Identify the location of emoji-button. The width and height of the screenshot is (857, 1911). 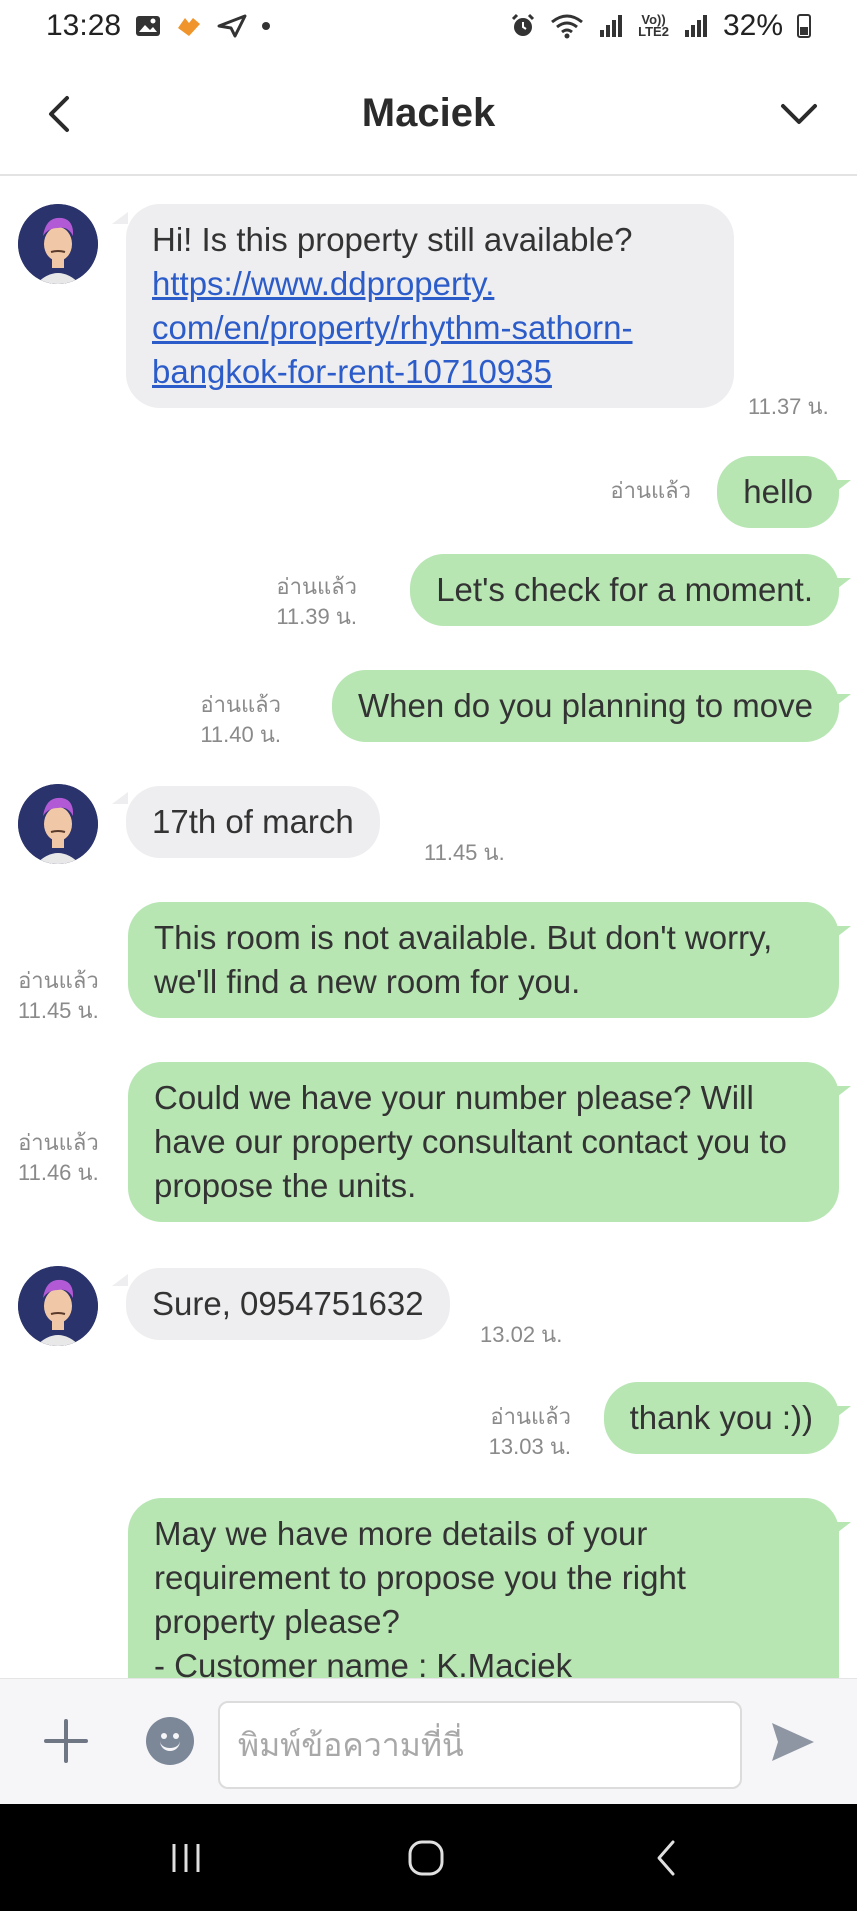
(170, 1741).